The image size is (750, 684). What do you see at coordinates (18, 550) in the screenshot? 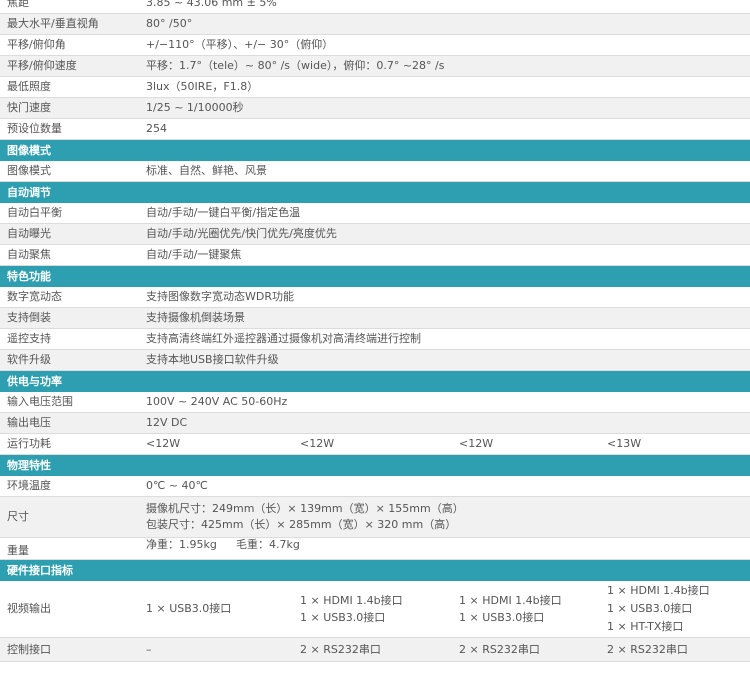
I see `spec-label: 重量` at bounding box center [18, 550].